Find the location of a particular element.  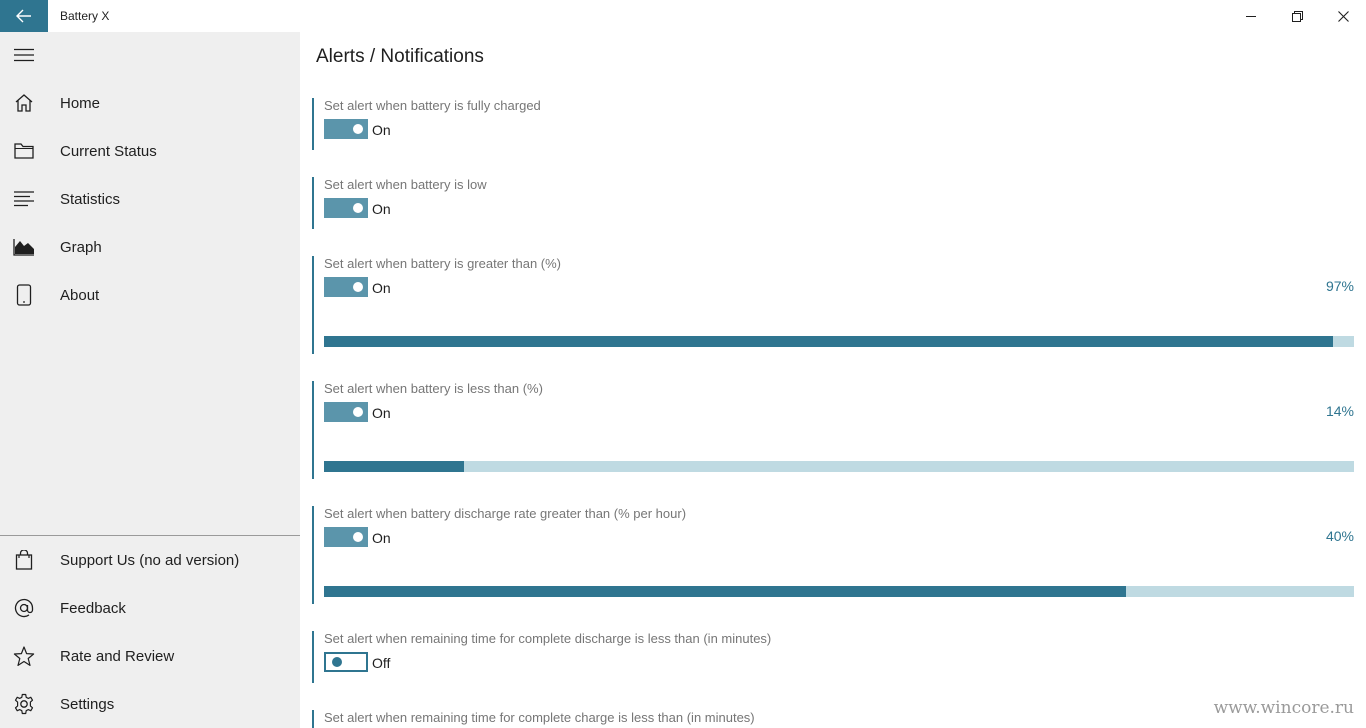

sidebar-item-label: About is located at coordinates (80, 295).